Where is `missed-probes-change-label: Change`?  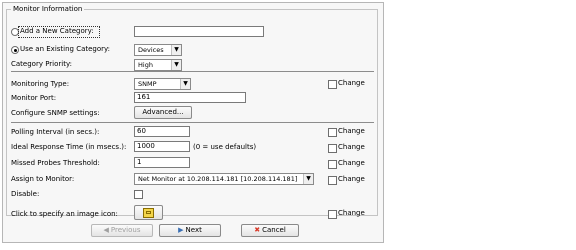
missed-probes-change-label: Change is located at coordinates (351, 163).